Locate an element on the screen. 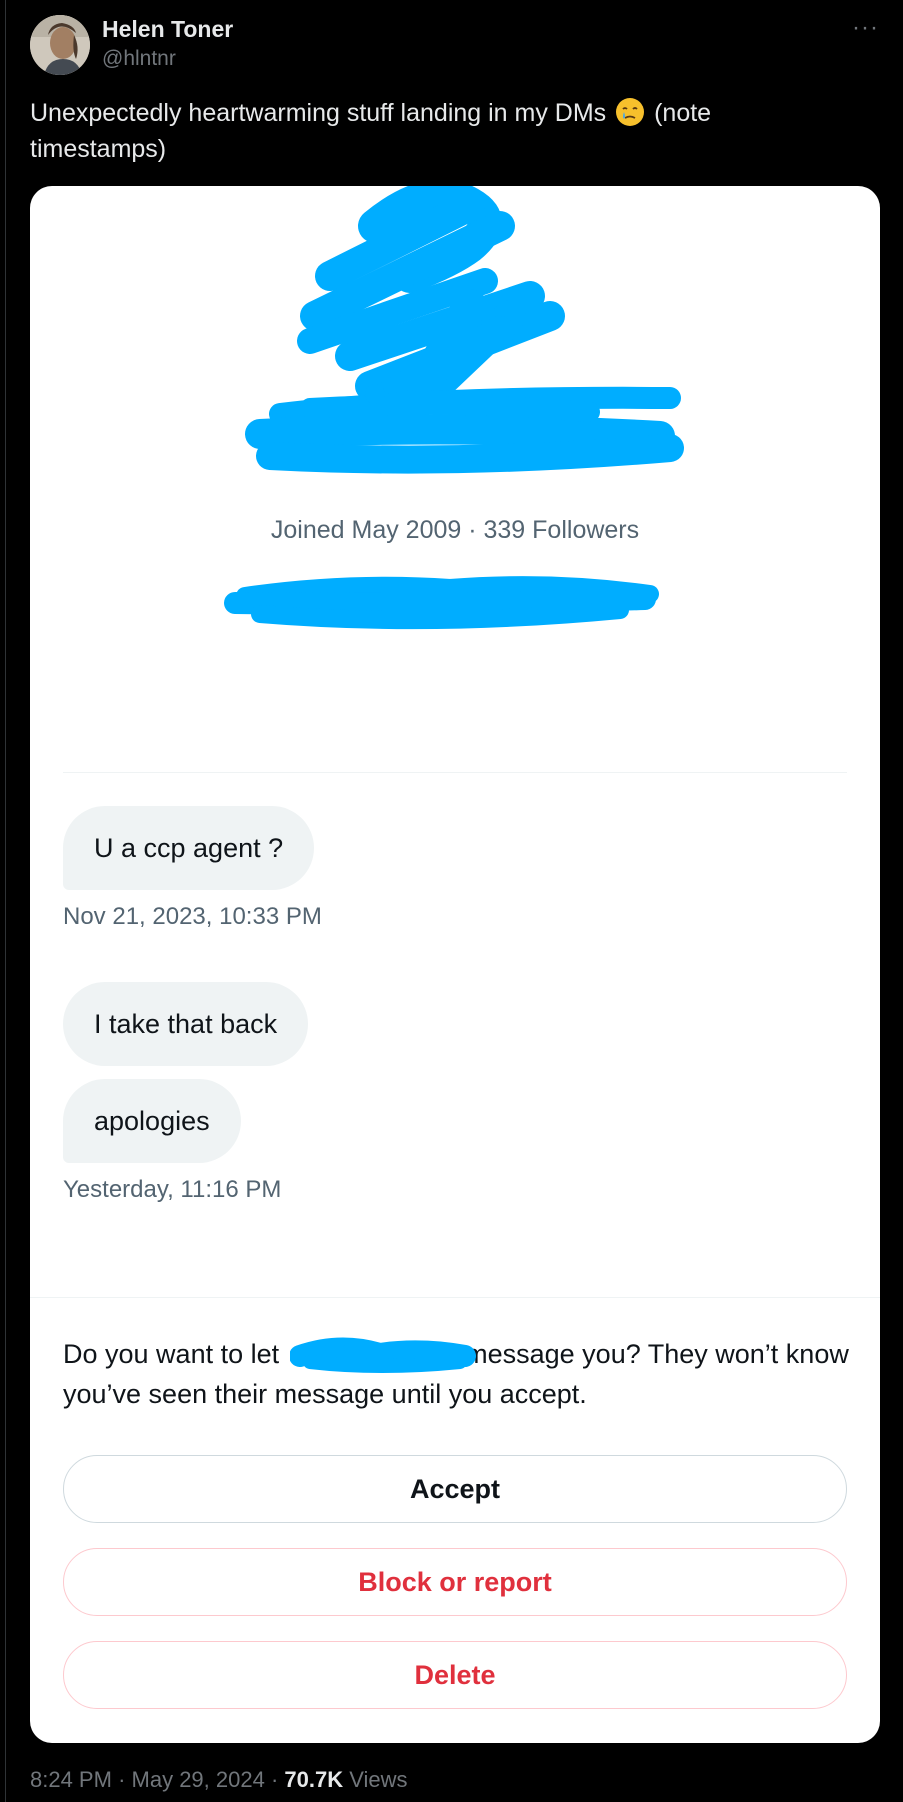 The image size is (903, 1802). message-bubble: apologies is located at coordinates (152, 1121).